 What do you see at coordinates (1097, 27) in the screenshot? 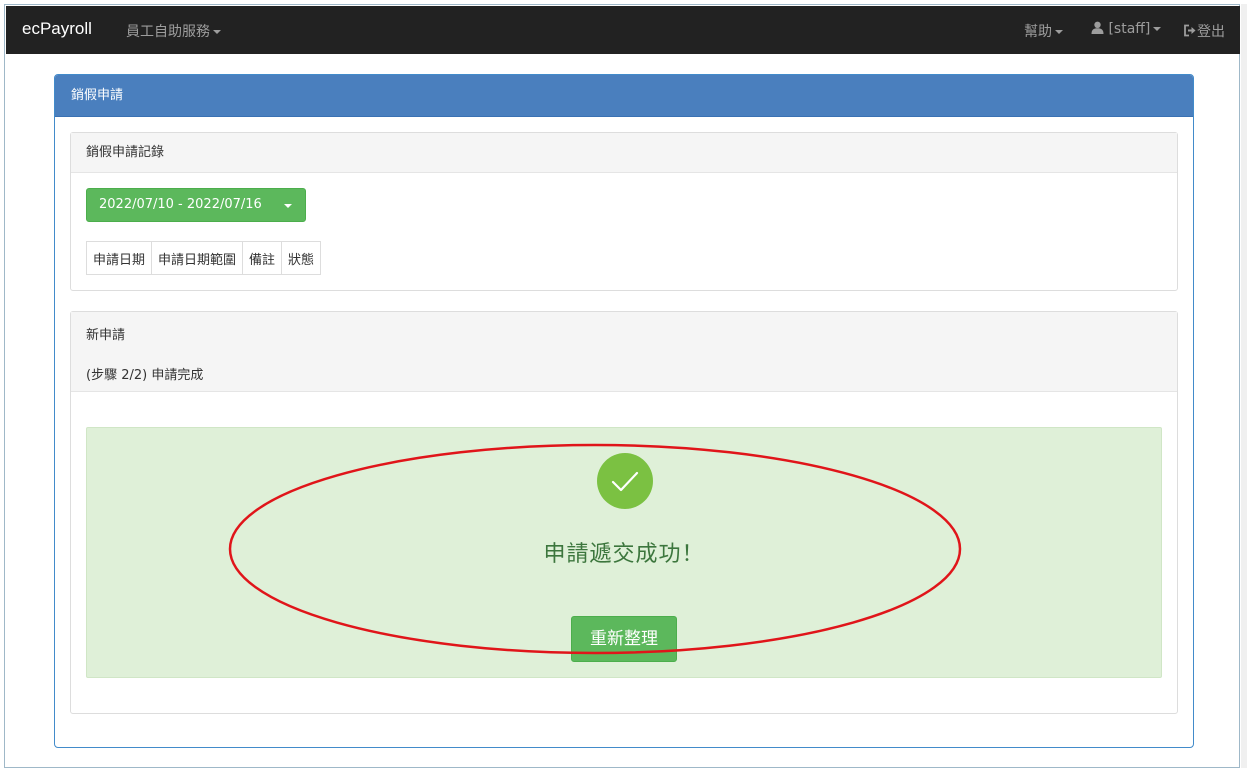
I see `user-icon` at bounding box center [1097, 27].